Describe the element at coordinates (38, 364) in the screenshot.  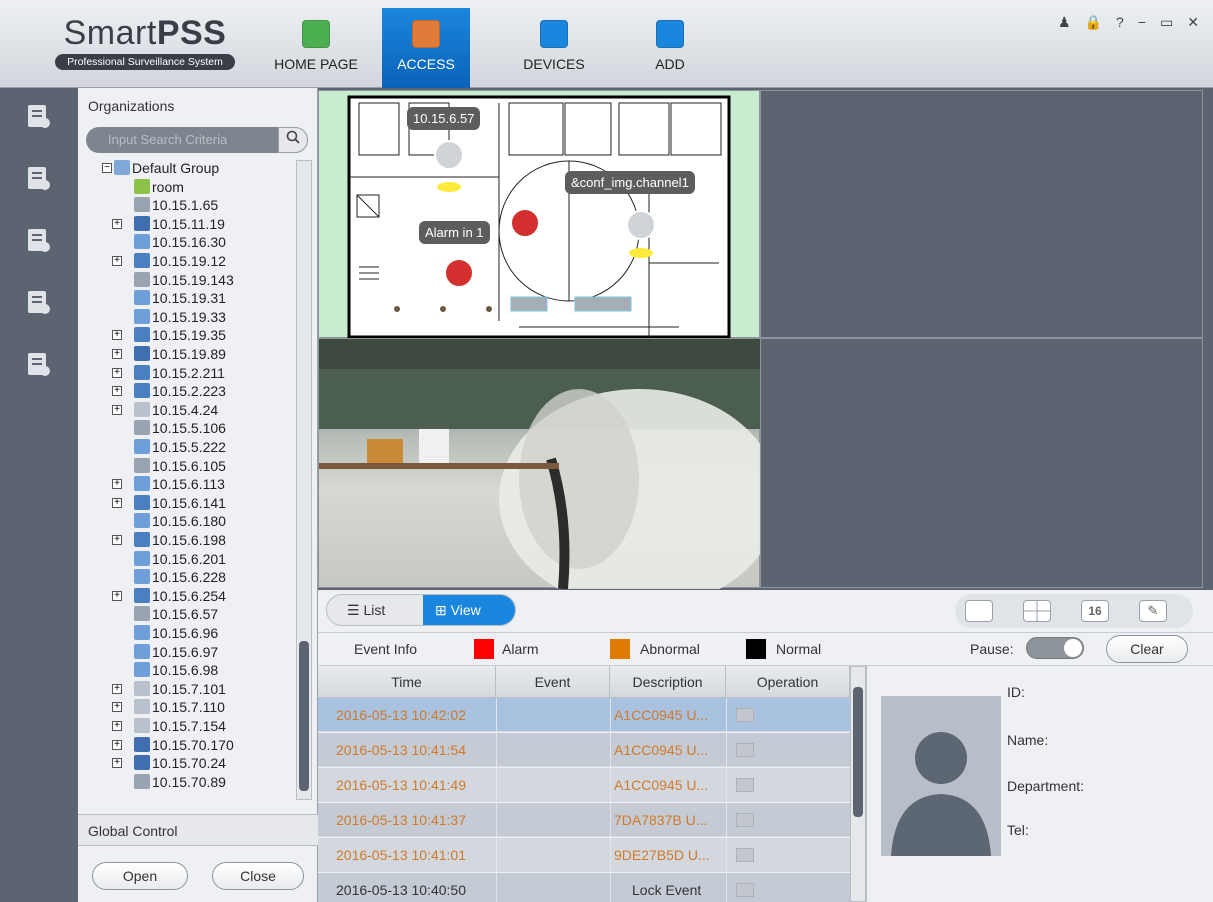
I see `report-search-icon` at that location.